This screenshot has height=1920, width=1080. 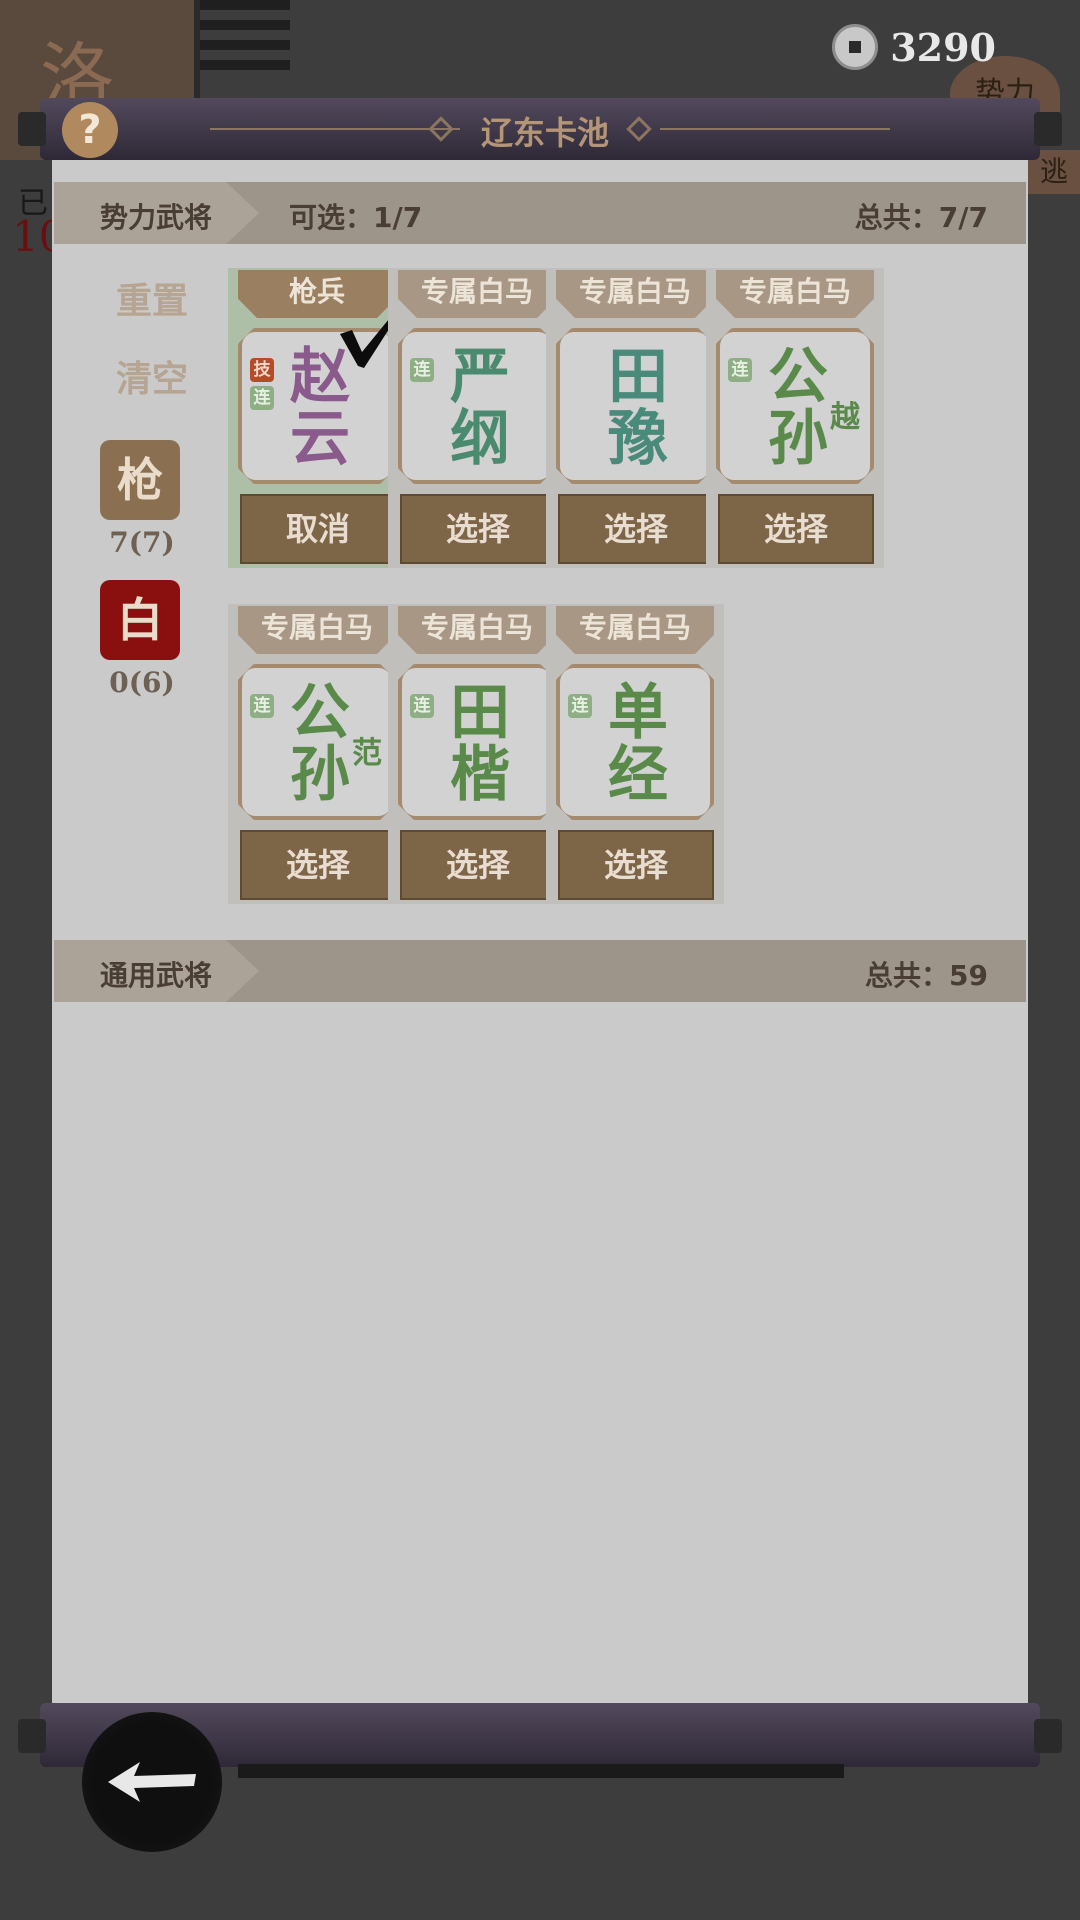 I want to click on background-stripes, so click(x=245, y=40).